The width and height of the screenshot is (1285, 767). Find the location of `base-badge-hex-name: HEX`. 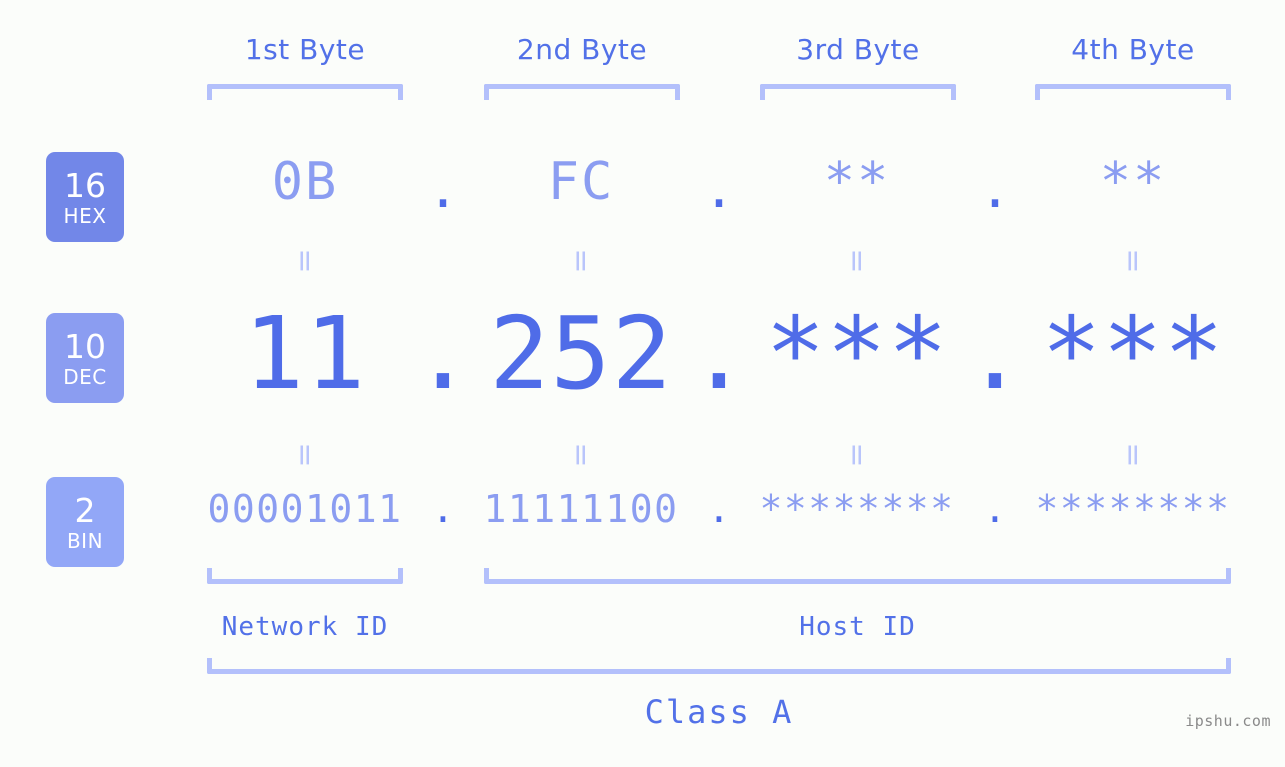

base-badge-hex-name: HEX is located at coordinates (85, 215).